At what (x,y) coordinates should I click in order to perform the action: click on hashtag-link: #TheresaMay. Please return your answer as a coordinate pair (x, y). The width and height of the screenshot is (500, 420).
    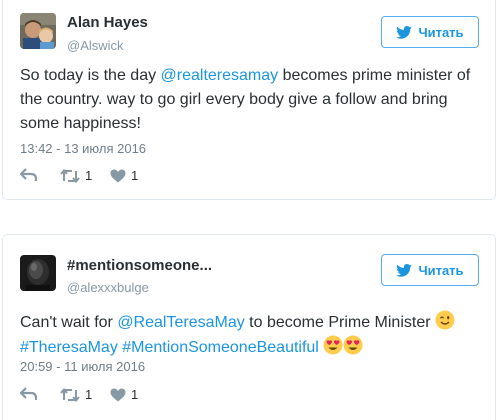
    Looking at the image, I should click on (69, 347).